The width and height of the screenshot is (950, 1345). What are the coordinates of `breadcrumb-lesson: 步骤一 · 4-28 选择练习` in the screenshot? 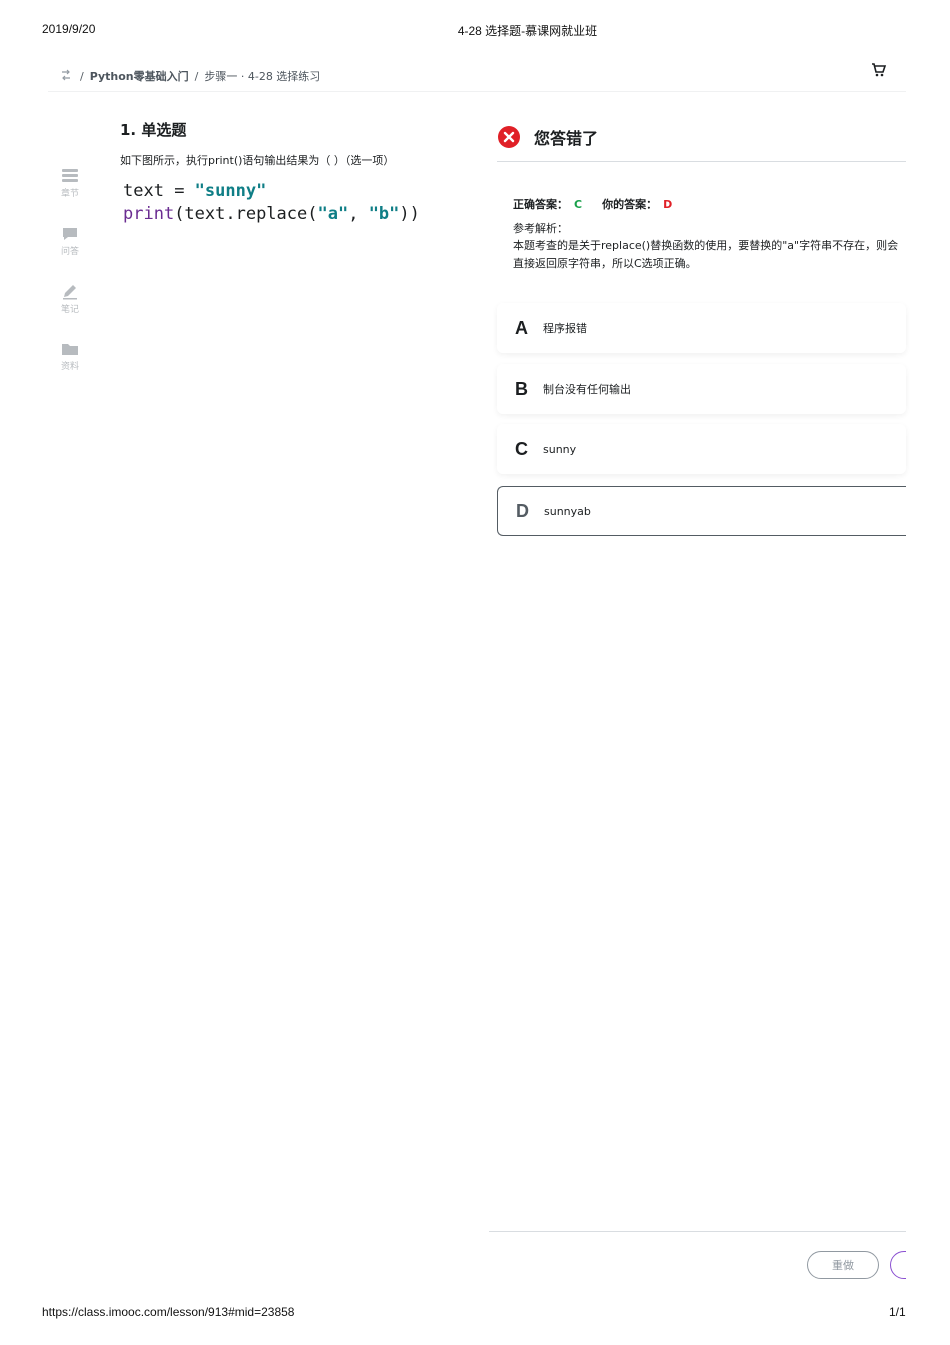 It's located at (262, 76).